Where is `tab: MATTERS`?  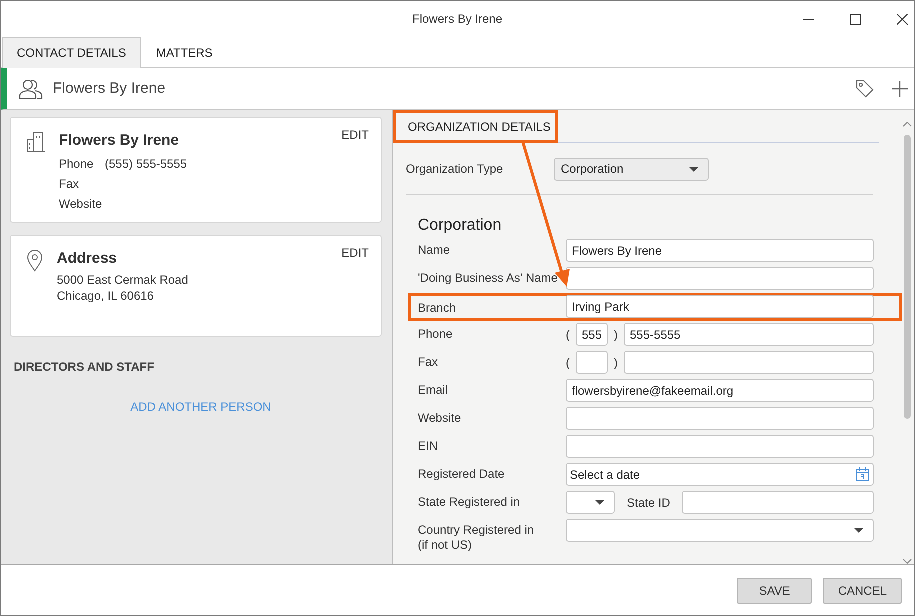
tab: MATTERS is located at coordinates (184, 52).